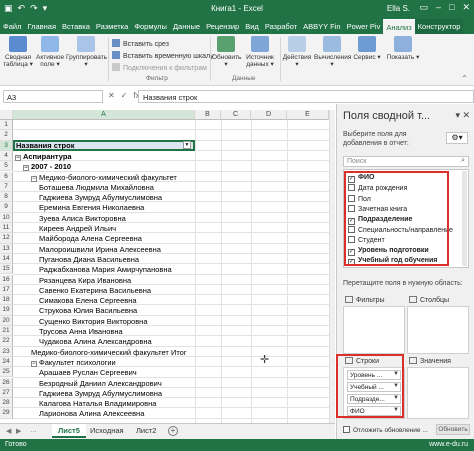 This screenshot has height=451, width=474. I want to click on refresh-button: Обновить ▾, so click(226, 52).